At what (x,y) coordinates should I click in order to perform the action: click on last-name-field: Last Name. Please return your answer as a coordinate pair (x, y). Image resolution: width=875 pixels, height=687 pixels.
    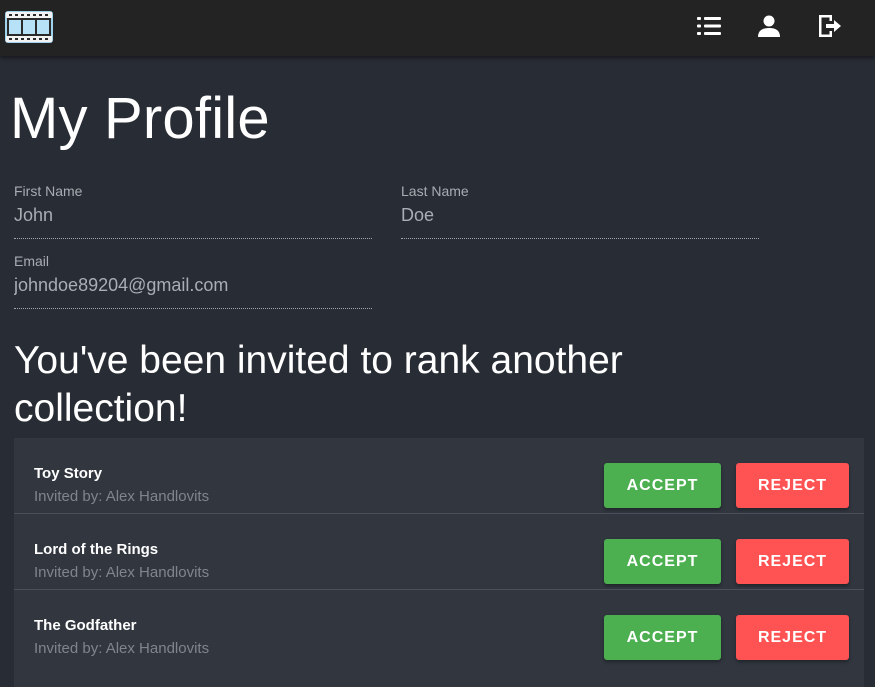
    Looking at the image, I should click on (580, 211).